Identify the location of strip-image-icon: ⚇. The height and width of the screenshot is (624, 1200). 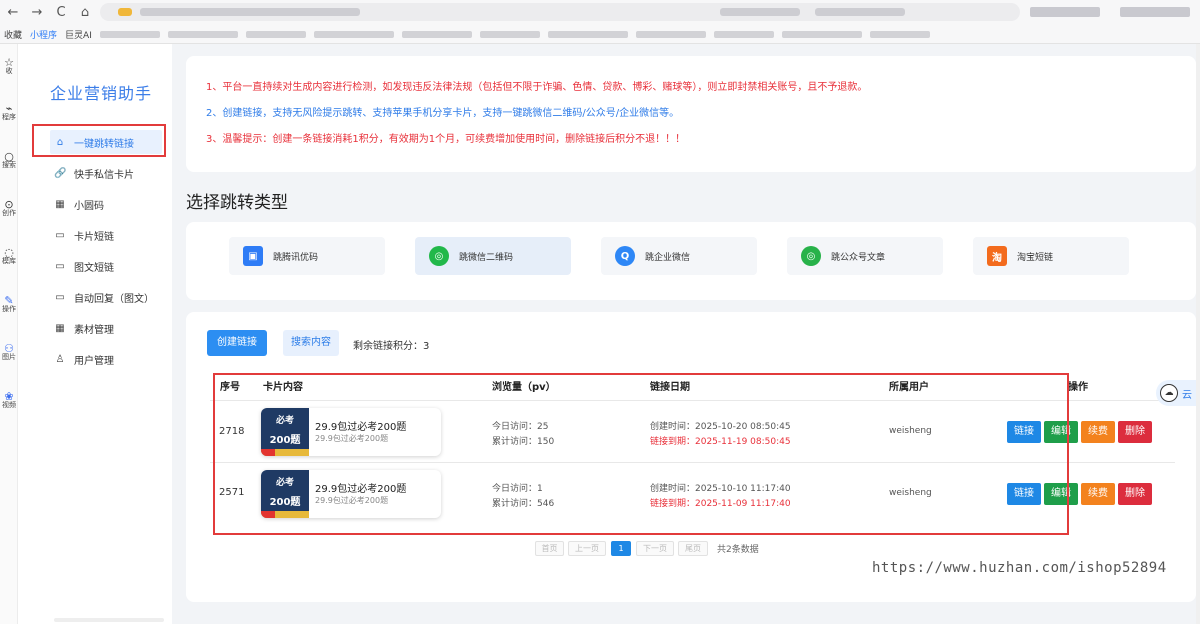
(9, 348).